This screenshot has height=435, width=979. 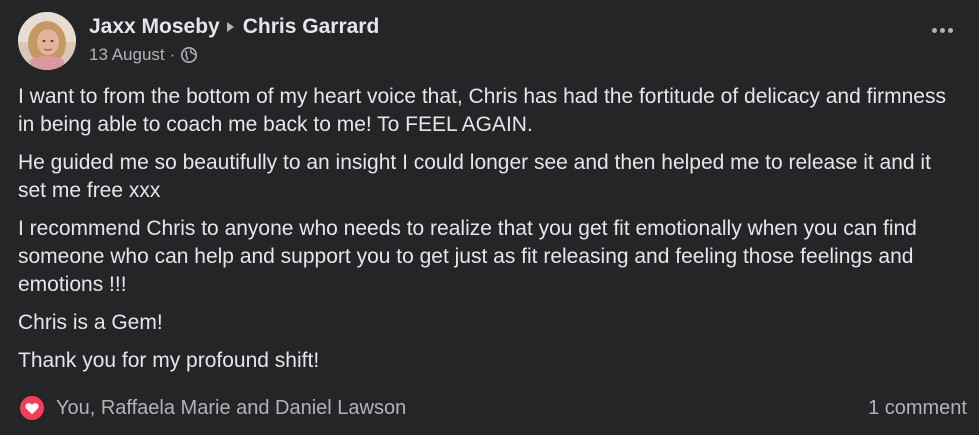 I want to click on post-subline: 13 August ·, so click(x=234, y=55).